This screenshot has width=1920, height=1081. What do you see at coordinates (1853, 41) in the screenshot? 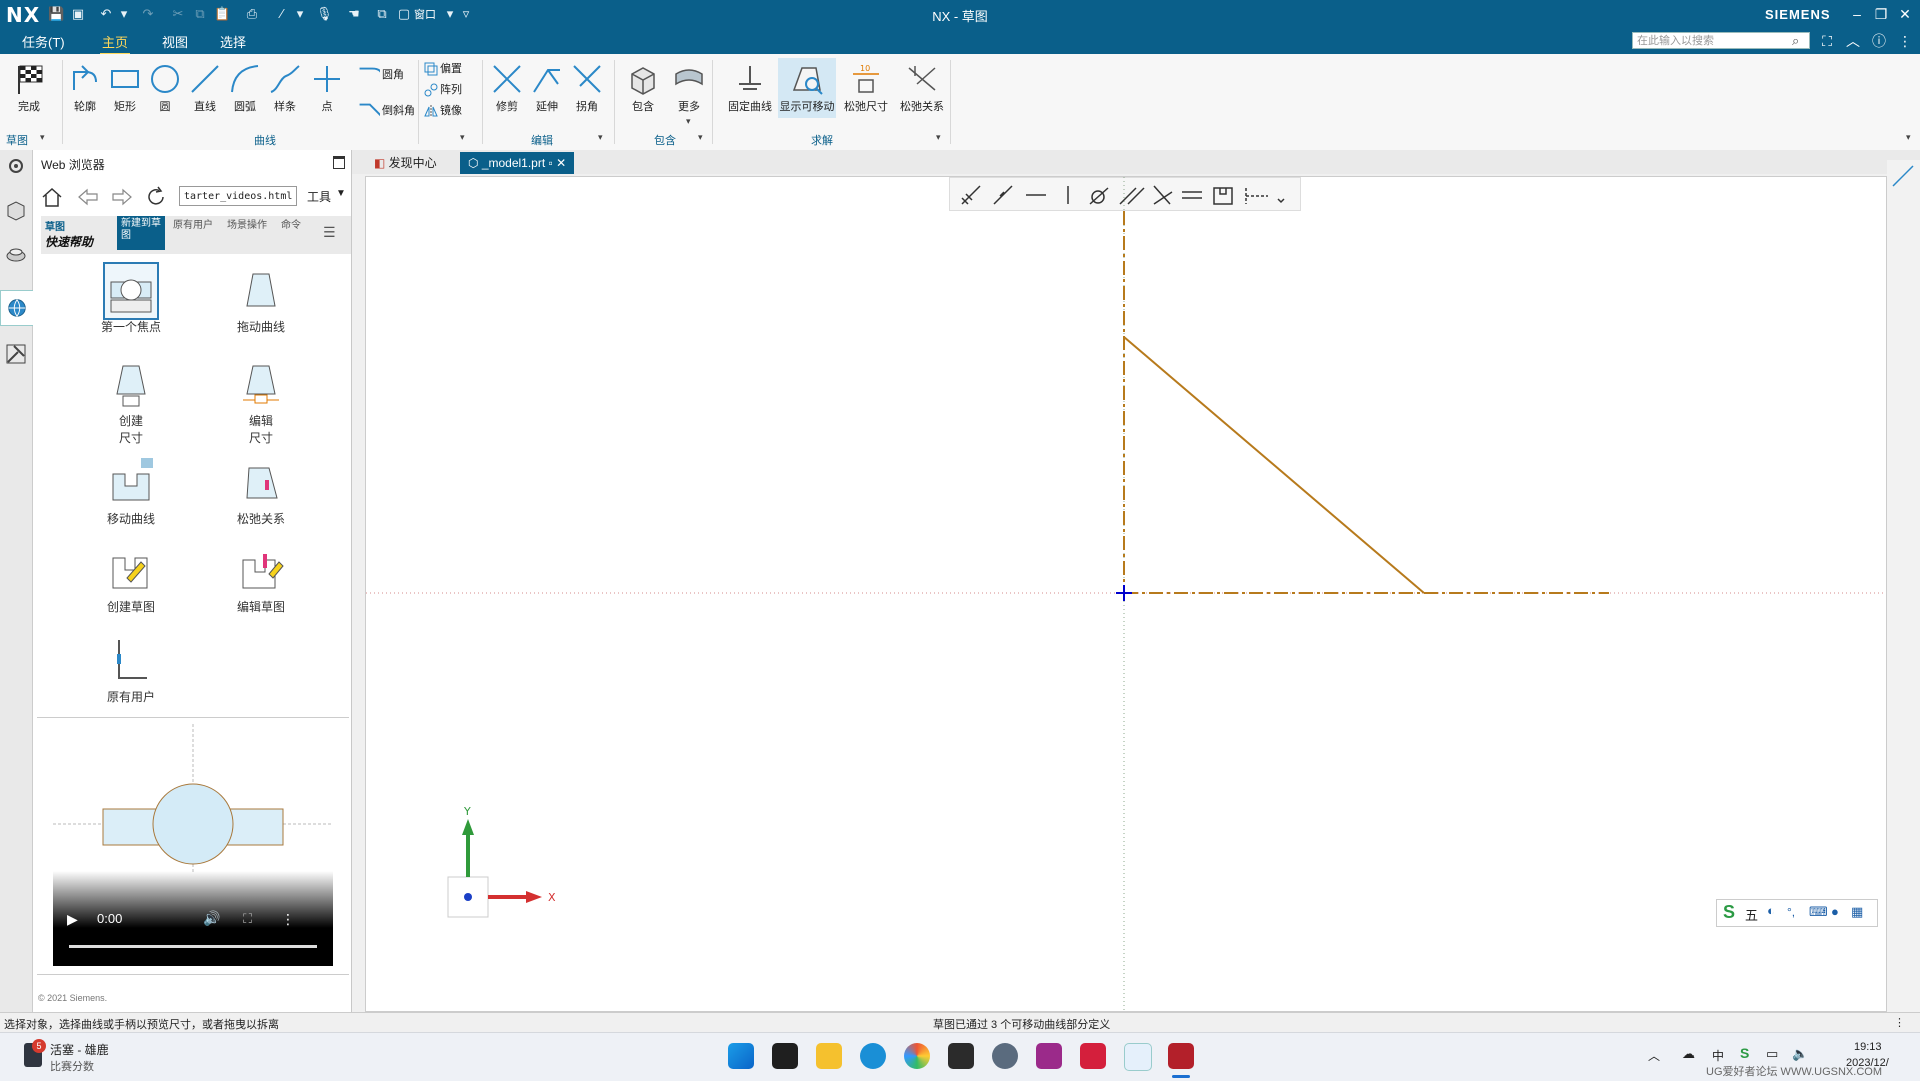
I see `collapse-ribbon-icon: ︿` at bounding box center [1853, 41].